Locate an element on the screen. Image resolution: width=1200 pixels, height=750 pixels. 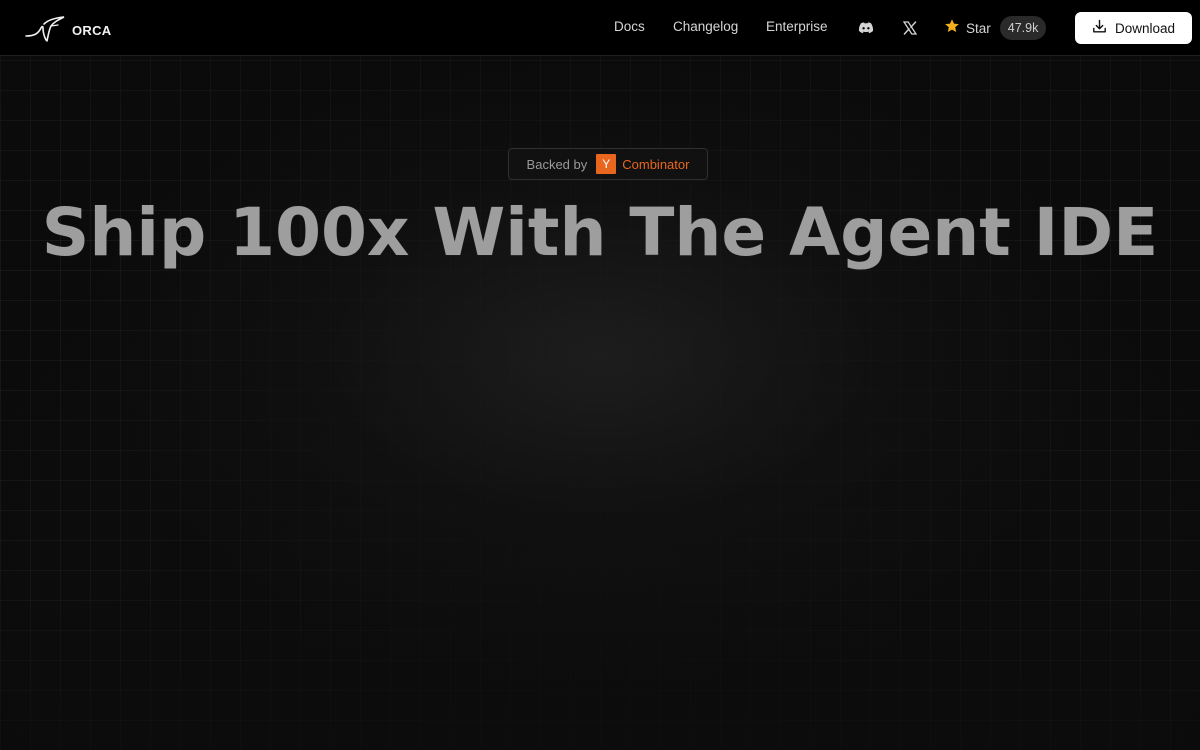
nav-link-changelog: Changelog is located at coordinates (705, 26).